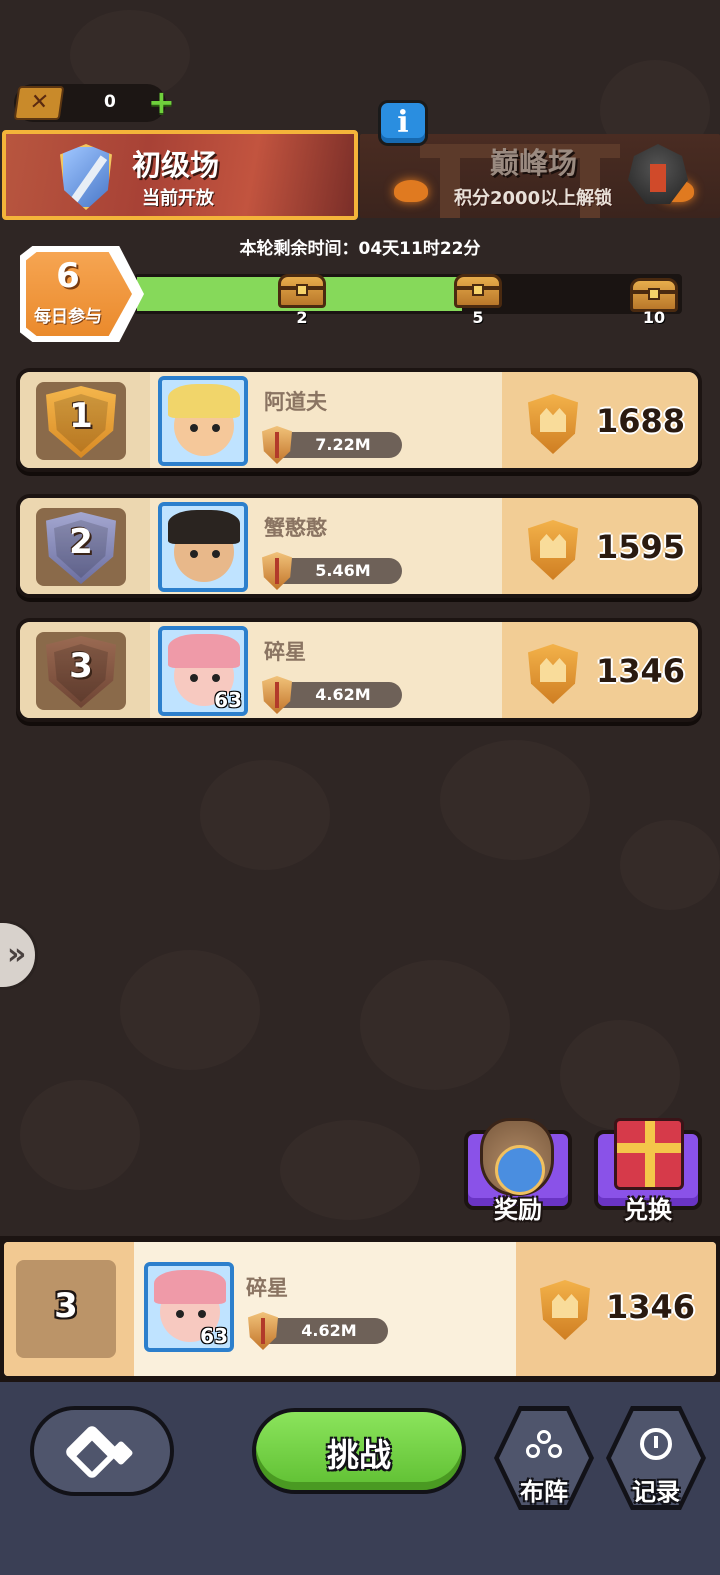 This screenshot has height=1575, width=720. Describe the element at coordinates (214, 1336) in the screenshot. I see `my-level: 63` at that location.